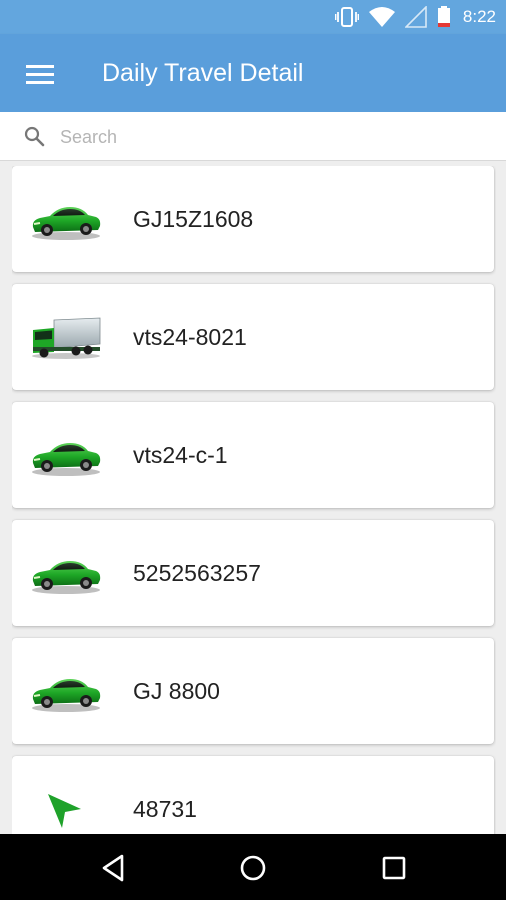 This screenshot has height=900, width=506. I want to click on system-nav-bar, so click(253, 867).